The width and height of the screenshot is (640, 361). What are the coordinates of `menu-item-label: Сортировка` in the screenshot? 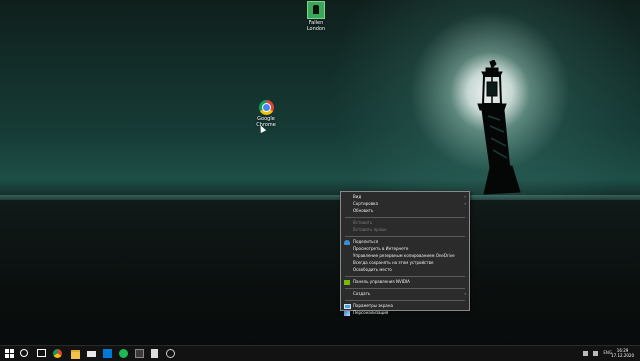 It's located at (365, 203).